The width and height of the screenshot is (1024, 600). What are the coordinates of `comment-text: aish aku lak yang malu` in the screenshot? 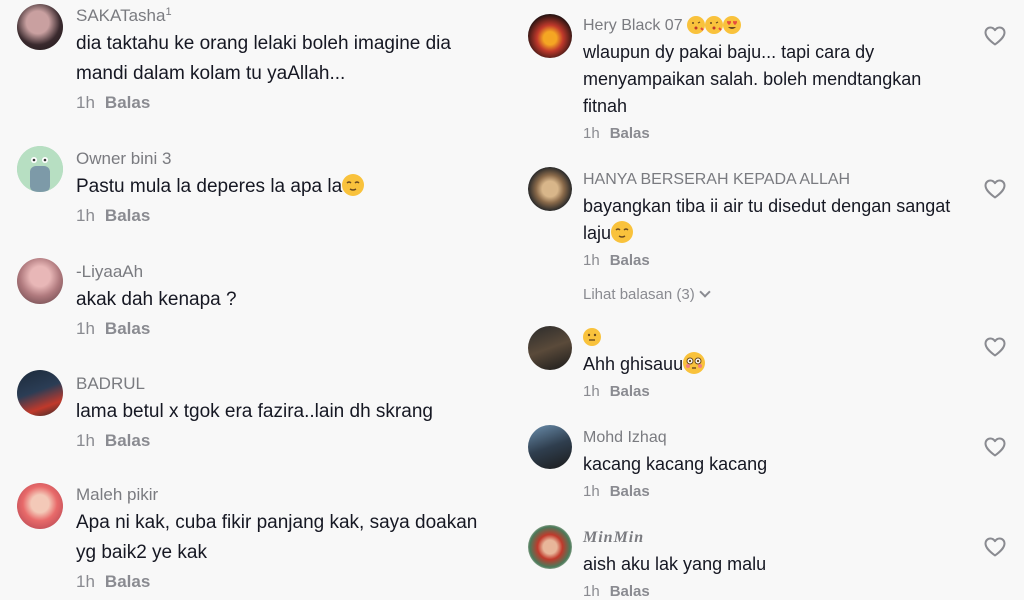 It's located at (675, 564).